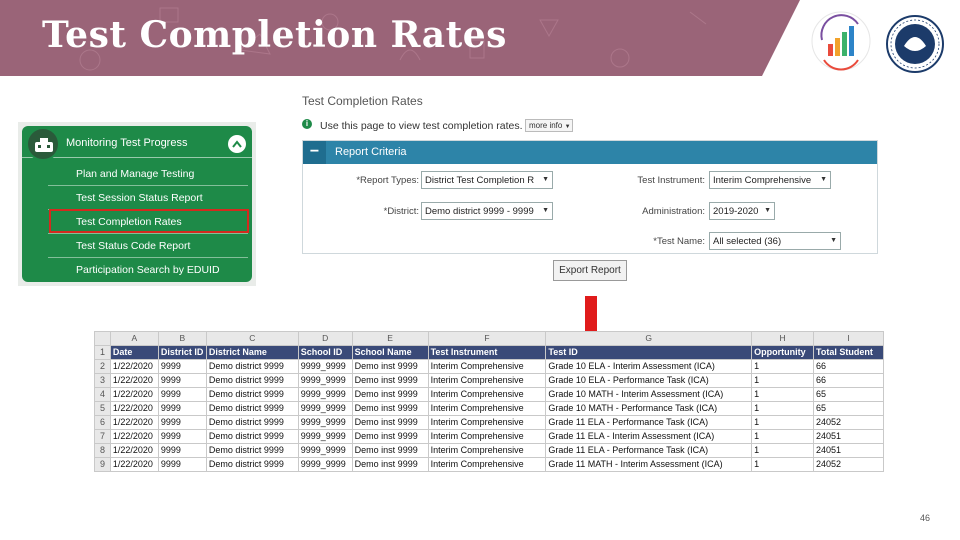 The image size is (960, 540). What do you see at coordinates (848, 338) in the screenshot?
I see `column-letter: I` at bounding box center [848, 338].